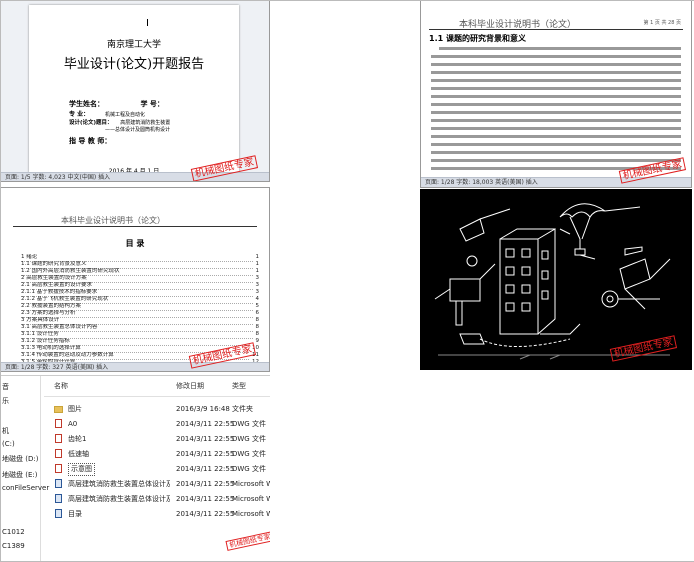 Image resolution: width=694 pixels, height=562 pixels. Describe the element at coordinates (135, 243) in the screenshot. I see `toc-title: 目 录` at that location.